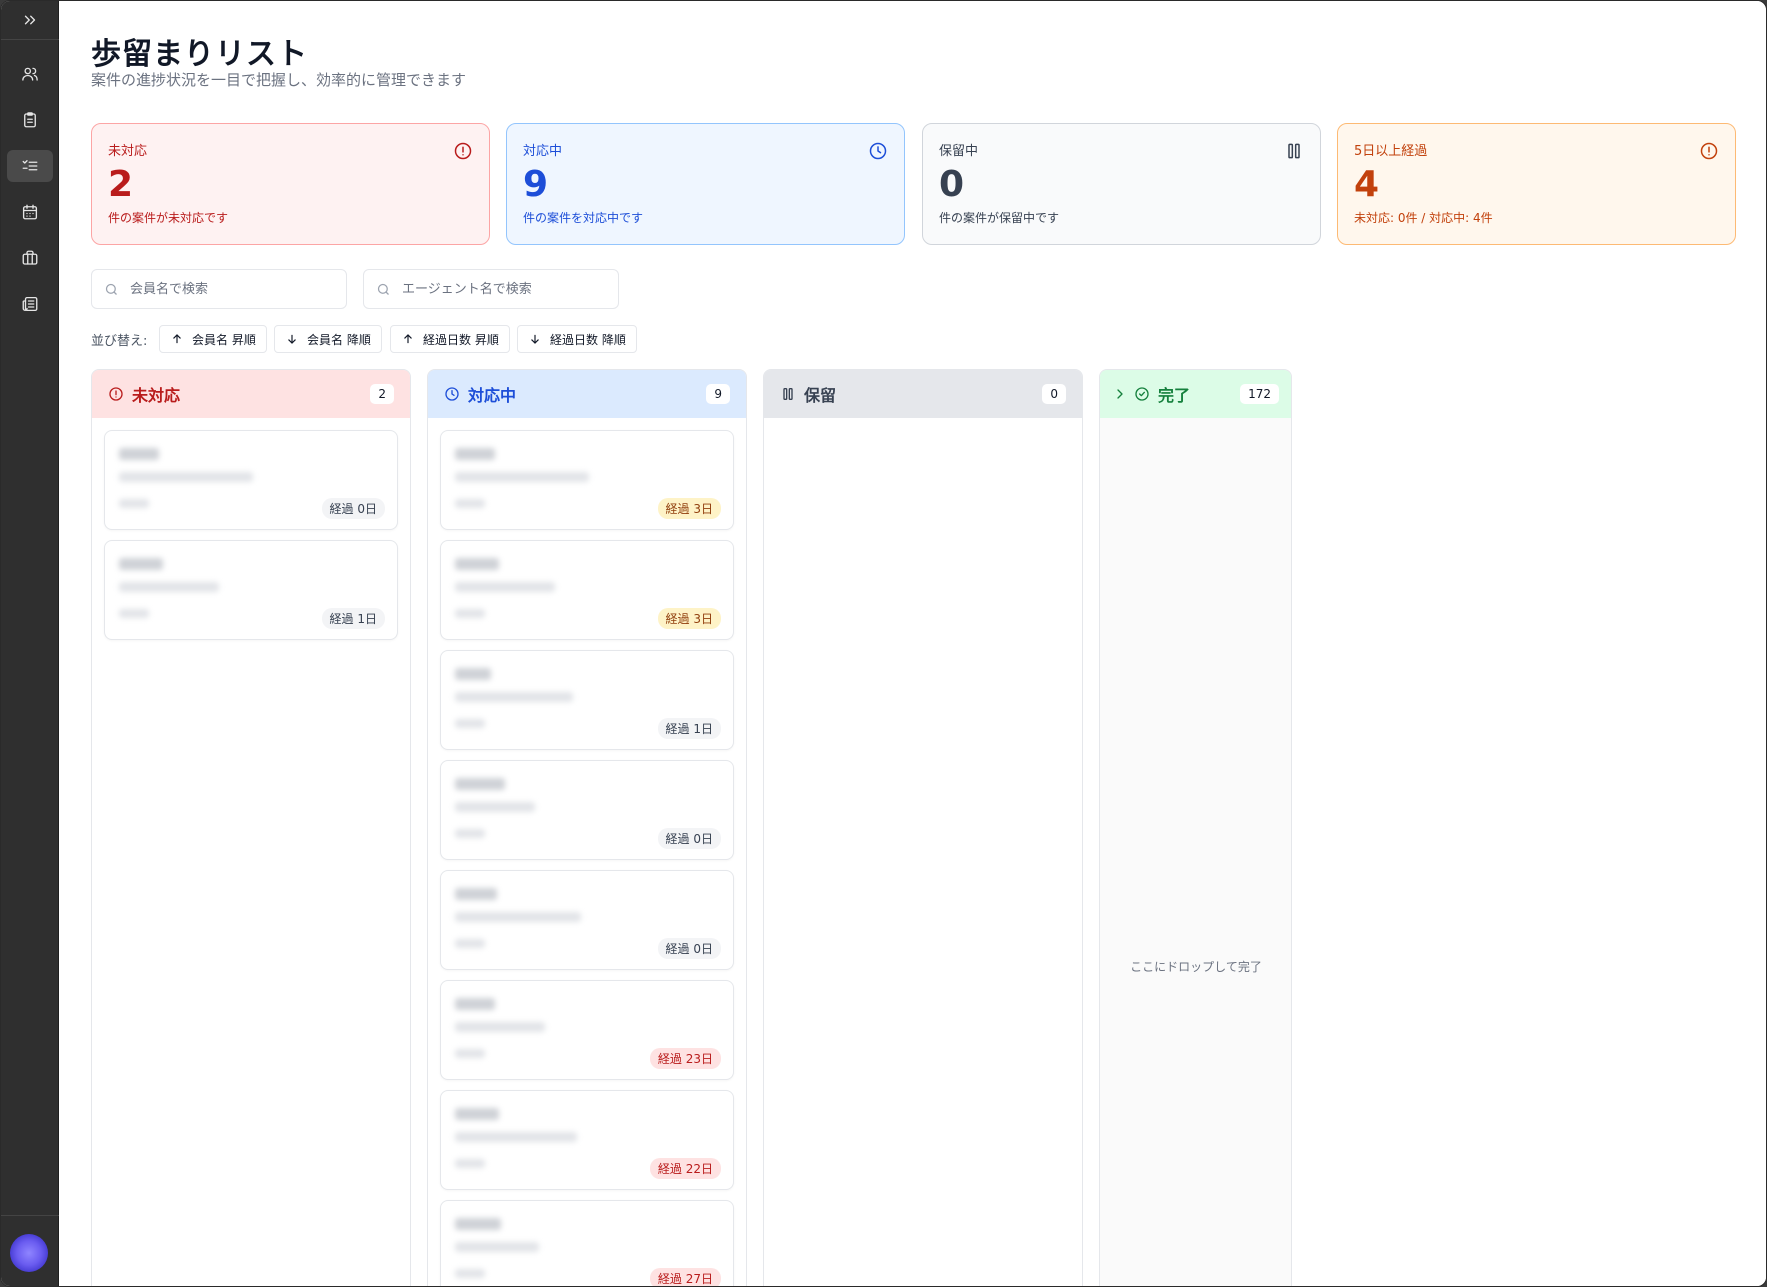  I want to click on sort-member-desc-button: 会員名 降順, so click(328, 339).